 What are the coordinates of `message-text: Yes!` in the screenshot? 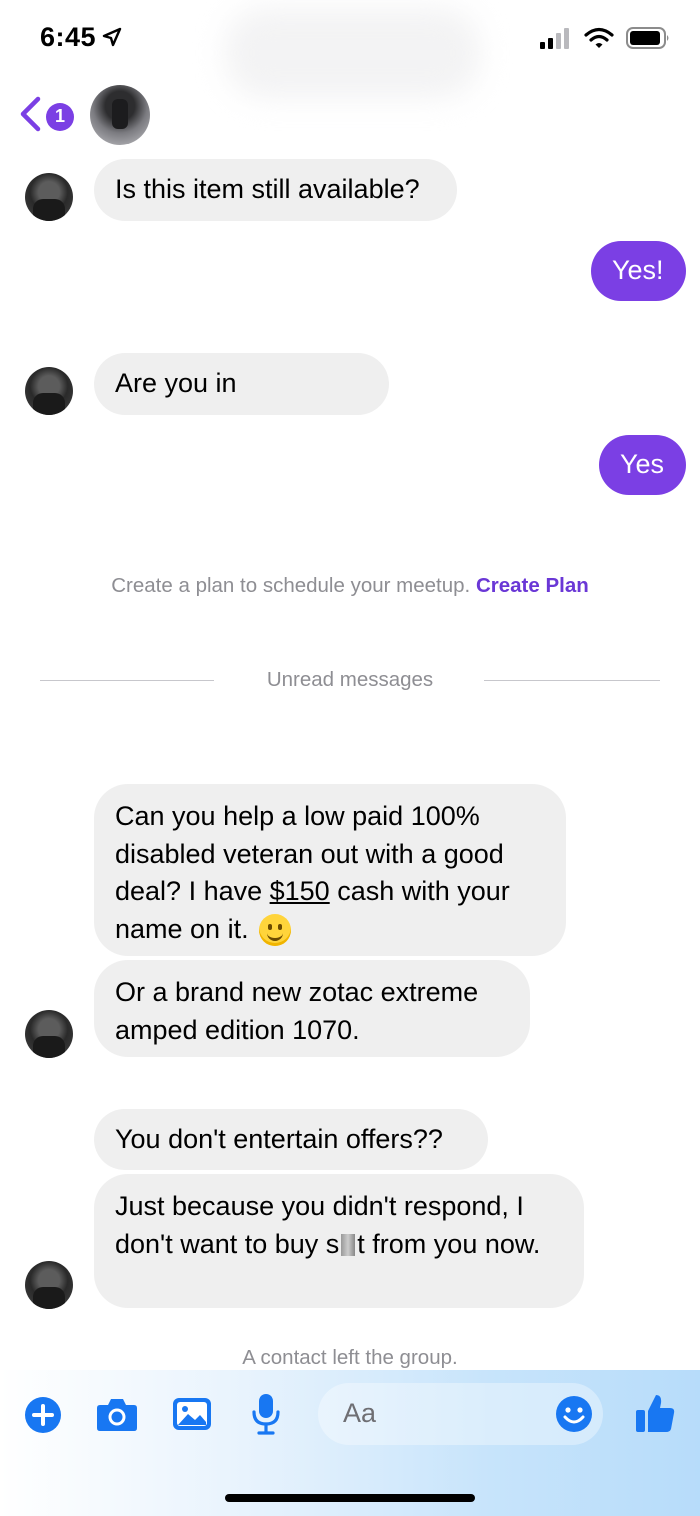 It's located at (638, 270).